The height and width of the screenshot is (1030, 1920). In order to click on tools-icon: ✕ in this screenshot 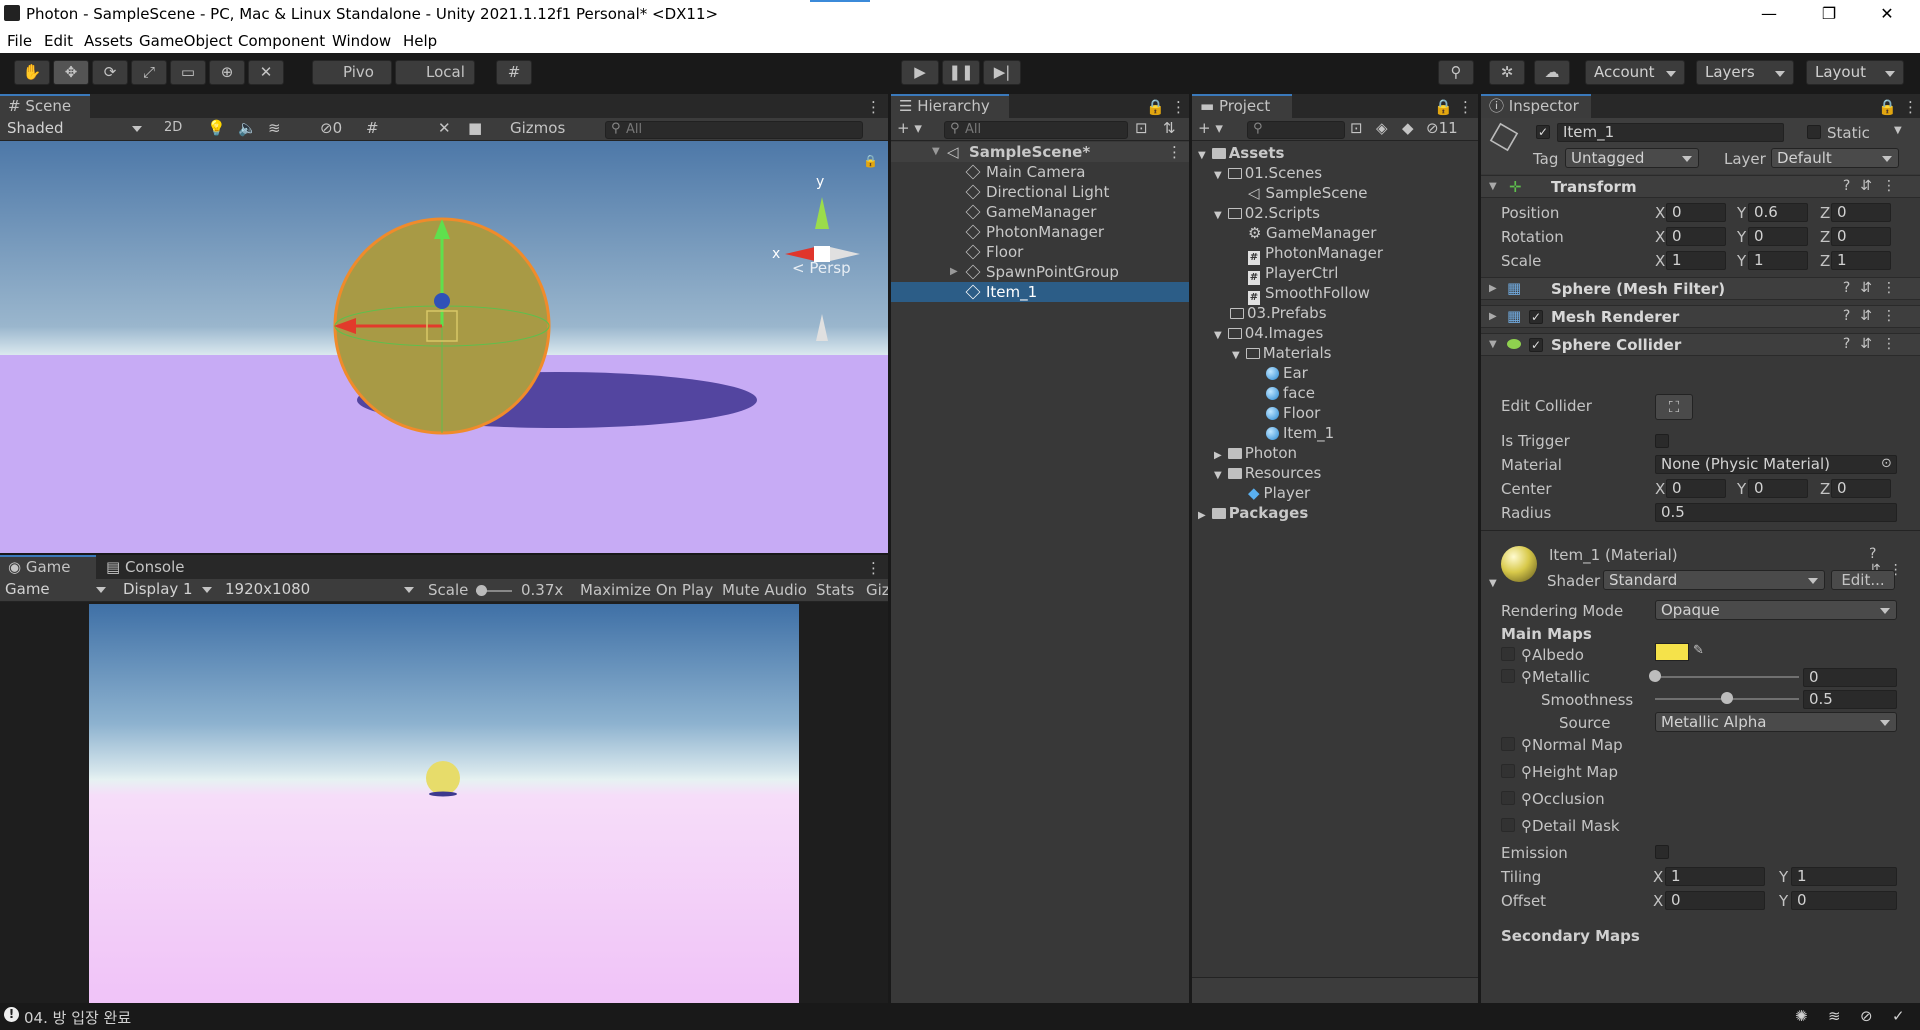, I will do `click(444, 128)`.